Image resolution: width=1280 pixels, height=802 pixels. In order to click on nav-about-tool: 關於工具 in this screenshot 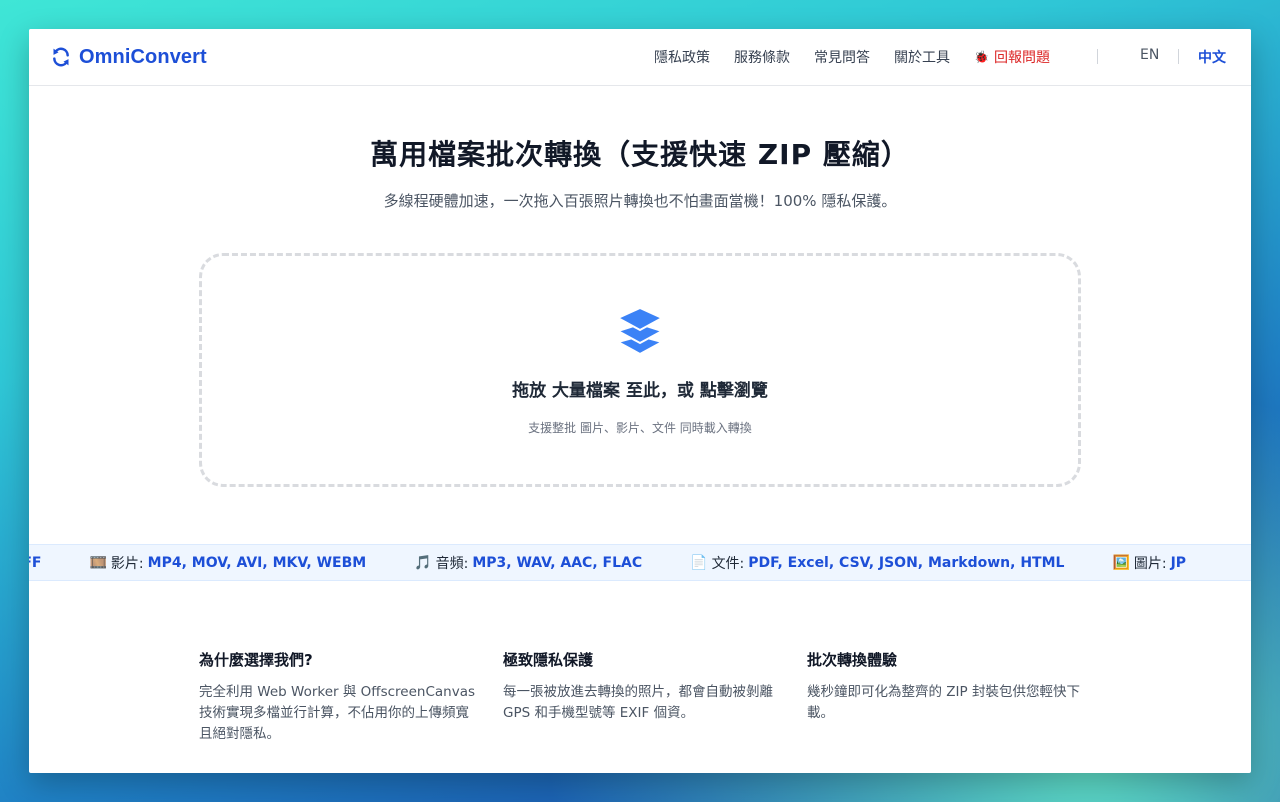, I will do `click(922, 57)`.